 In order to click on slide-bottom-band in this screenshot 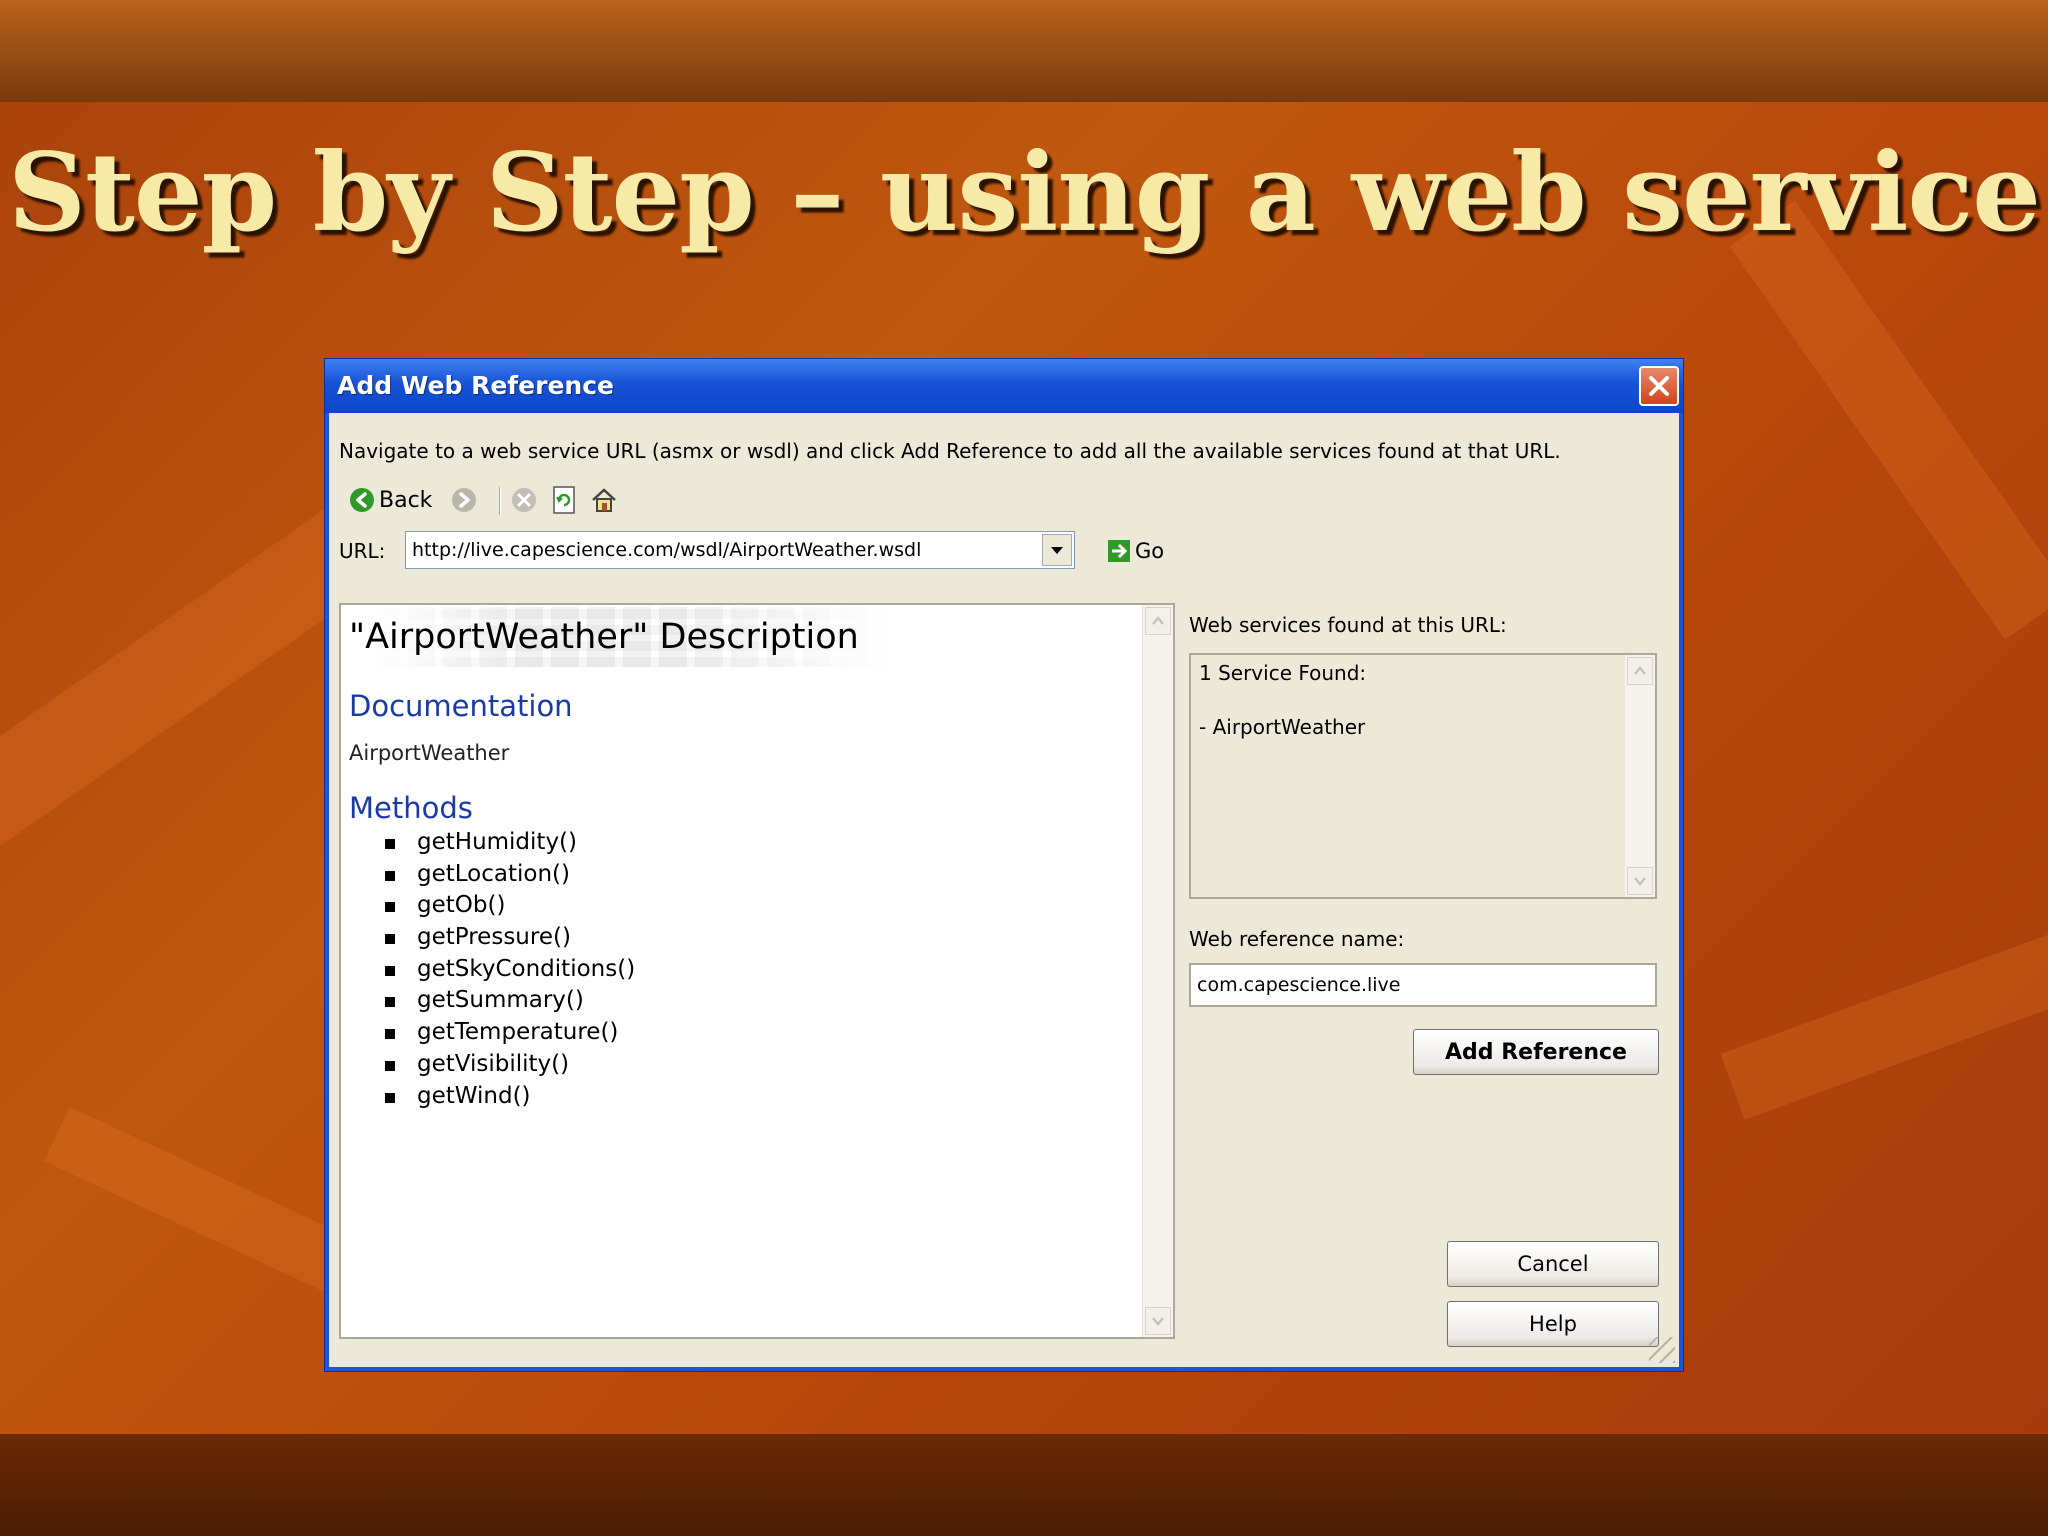, I will do `click(1024, 1485)`.